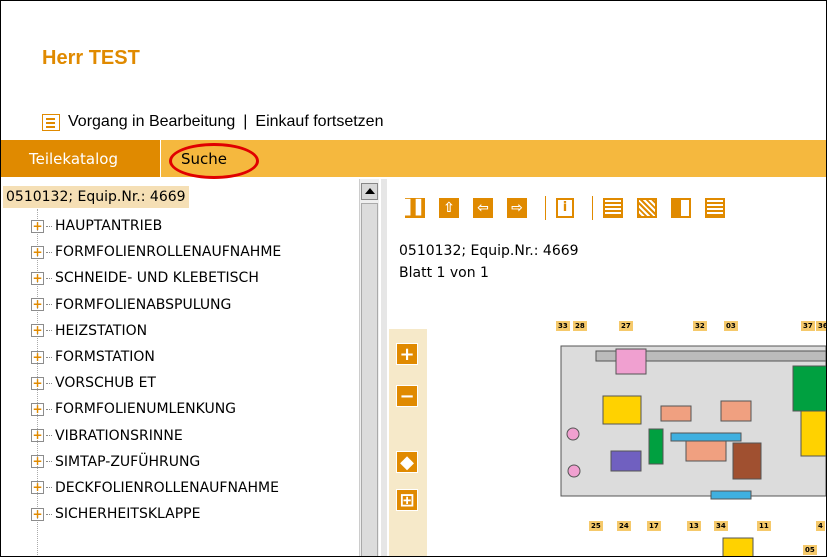  I want to click on callout-label: 37, so click(808, 326).